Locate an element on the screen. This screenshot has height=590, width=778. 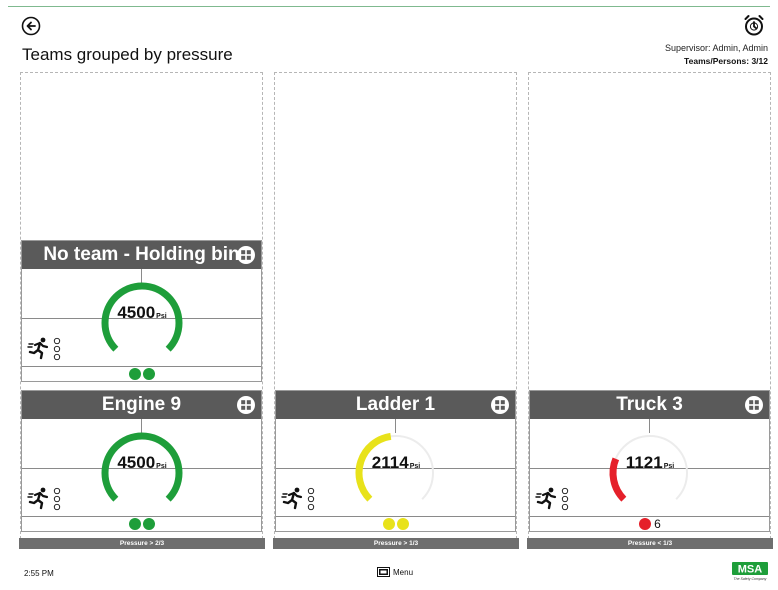
timer-icon is located at coordinates (754, 25).